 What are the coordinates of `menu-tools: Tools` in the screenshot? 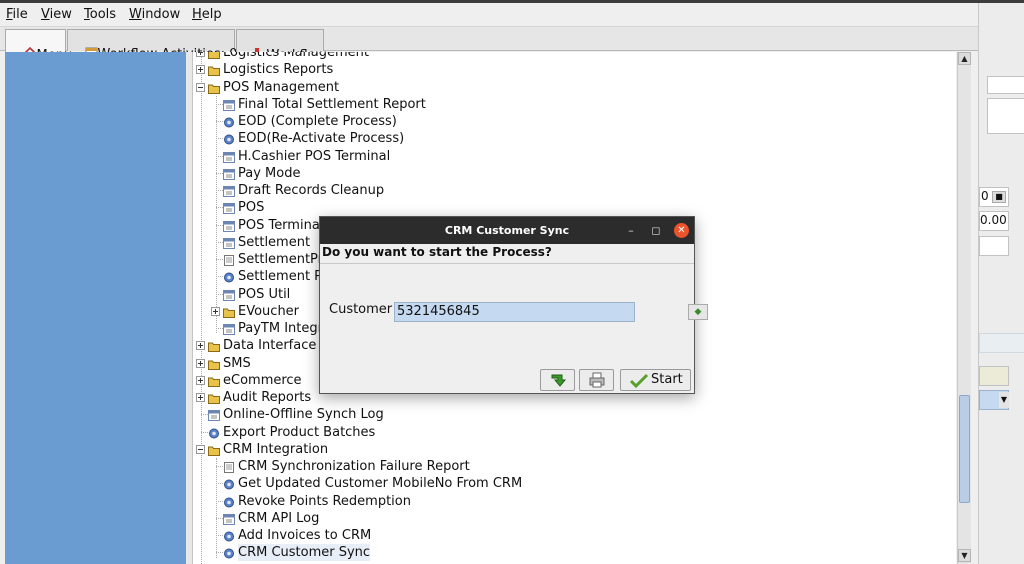 It's located at (100, 14).